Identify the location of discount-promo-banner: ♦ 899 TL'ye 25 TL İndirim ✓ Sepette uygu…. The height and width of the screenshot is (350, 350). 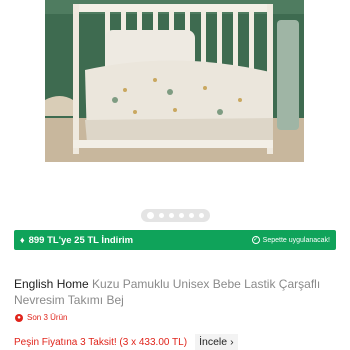
(175, 240).